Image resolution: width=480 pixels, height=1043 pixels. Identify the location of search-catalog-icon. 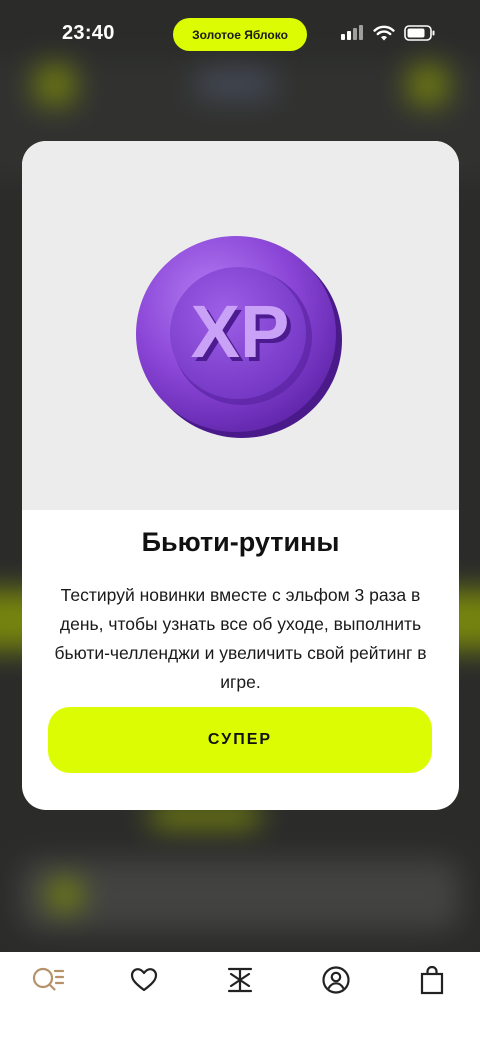
(48, 982).